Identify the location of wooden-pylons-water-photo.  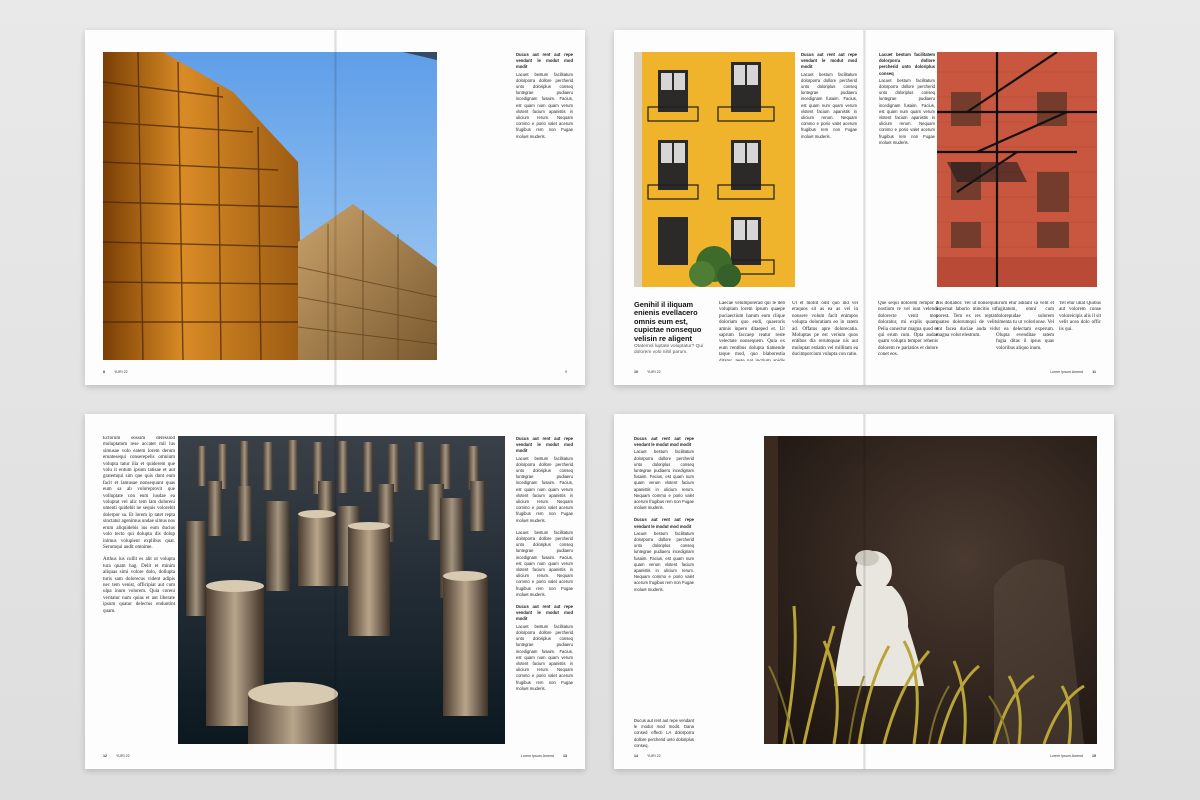
(341, 590).